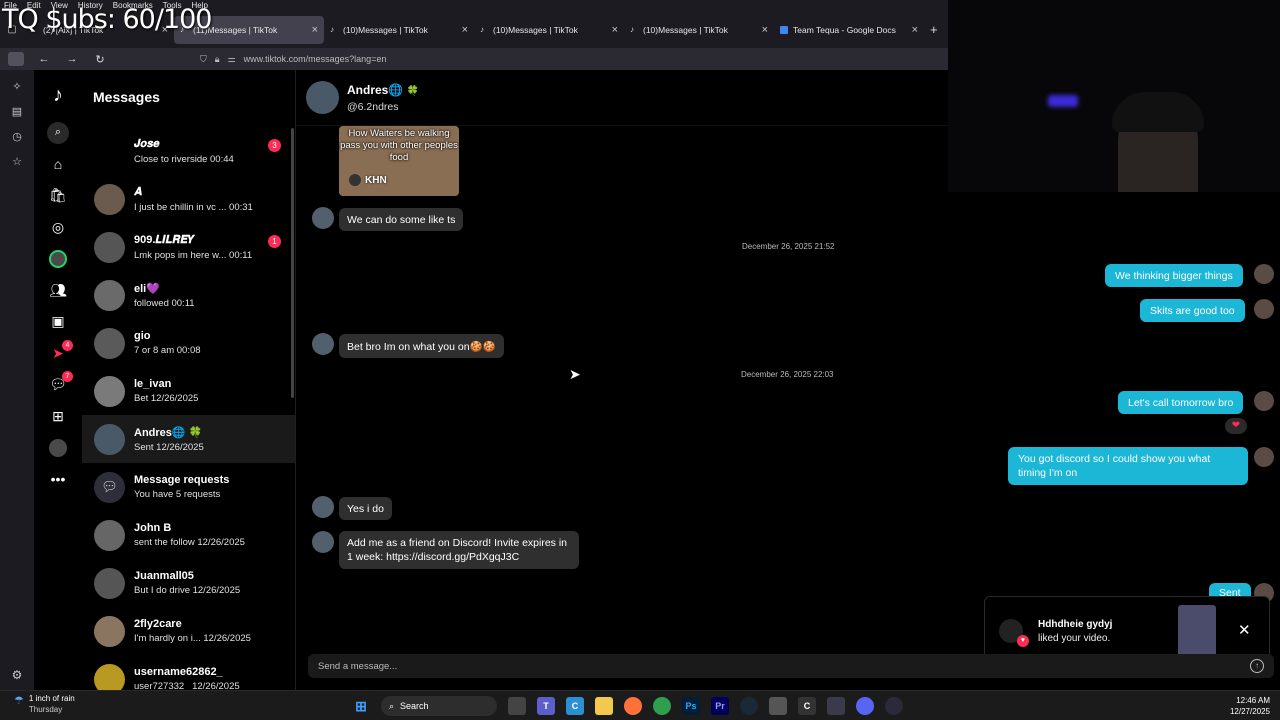 This screenshot has width=1280, height=720. I want to click on premiere-icon: Pr, so click(720, 706).